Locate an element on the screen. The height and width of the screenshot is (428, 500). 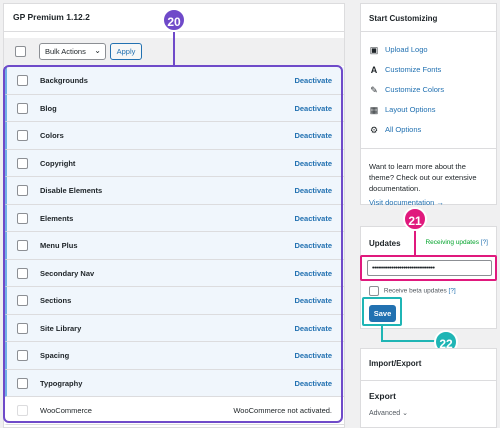
beta-updates-option: Receive beta updates [?] is located at coordinates (412, 291).